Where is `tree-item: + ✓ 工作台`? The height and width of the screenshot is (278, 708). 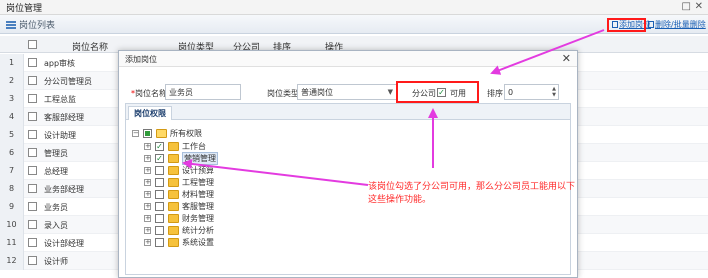
tree-item: + ✓ 工作台 is located at coordinates (199, 146).